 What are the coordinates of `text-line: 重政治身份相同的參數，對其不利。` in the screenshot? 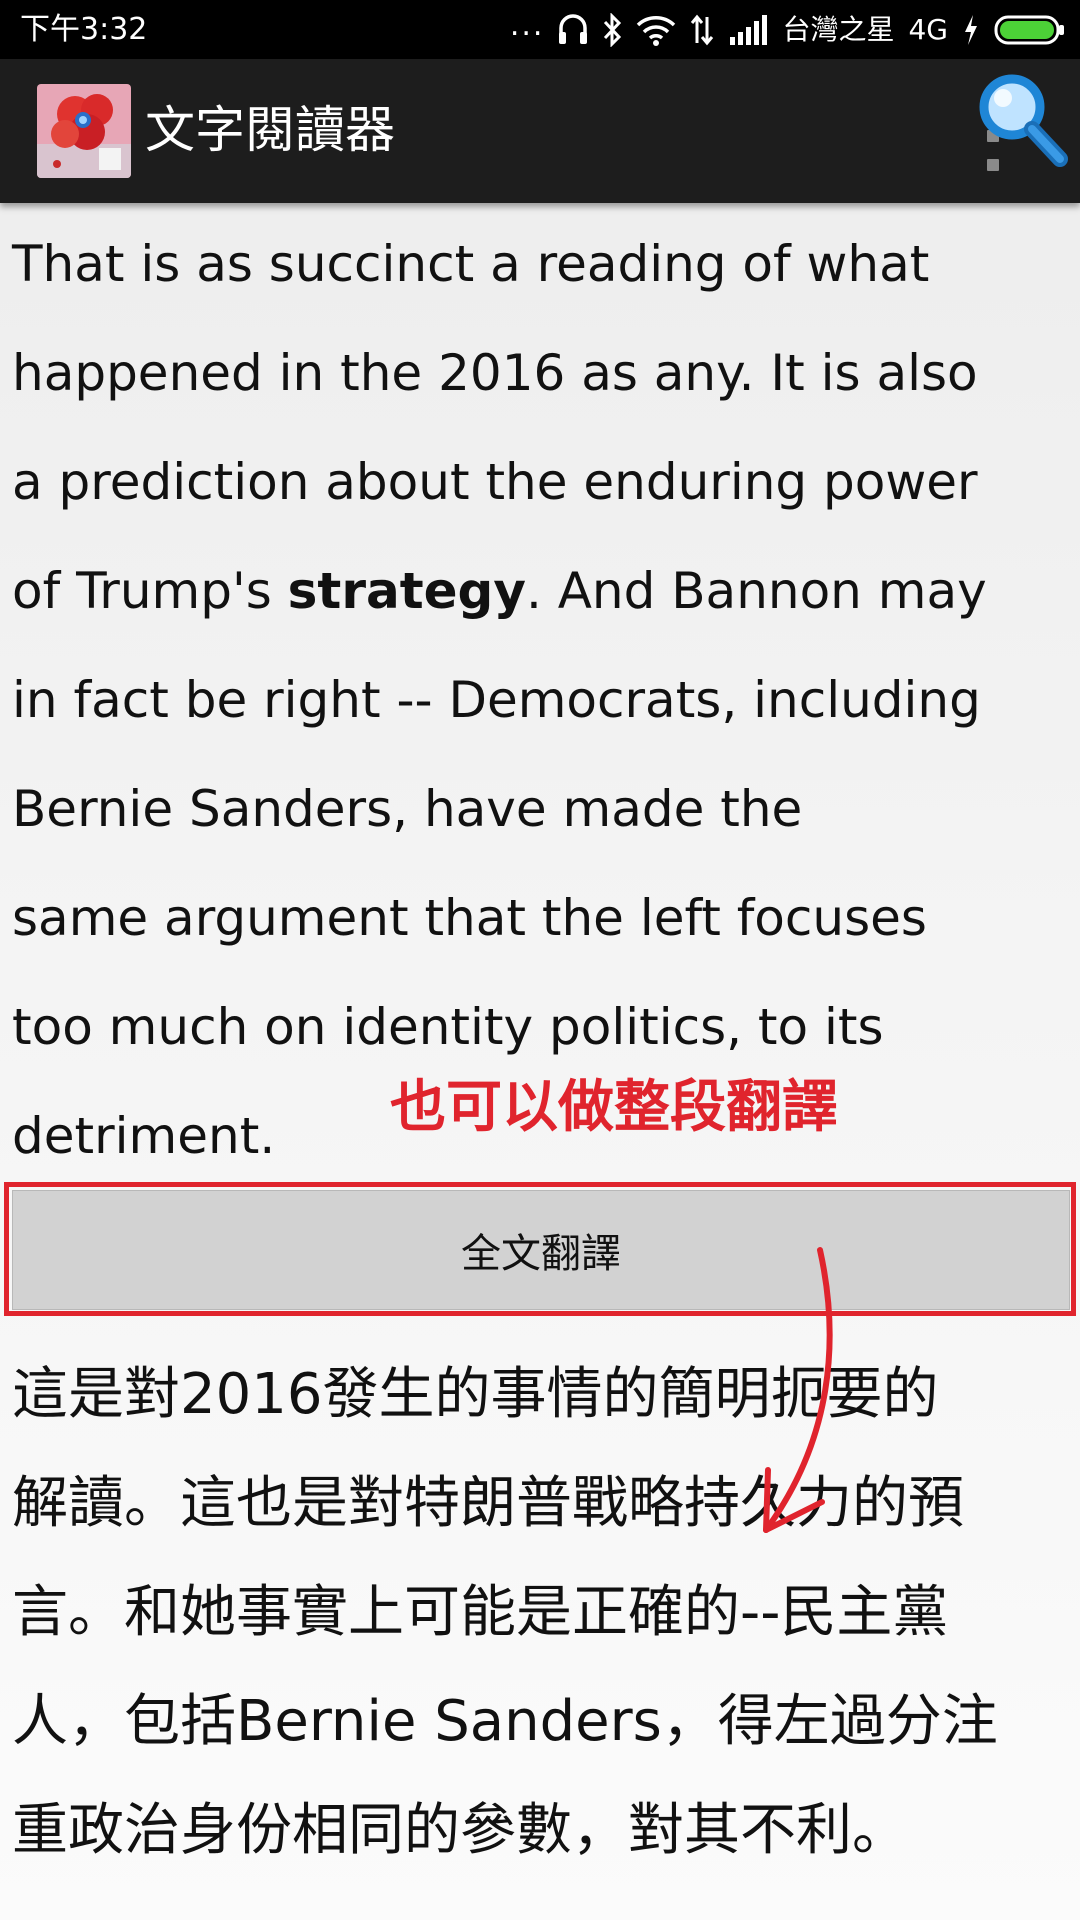 It's located at (460, 1830).